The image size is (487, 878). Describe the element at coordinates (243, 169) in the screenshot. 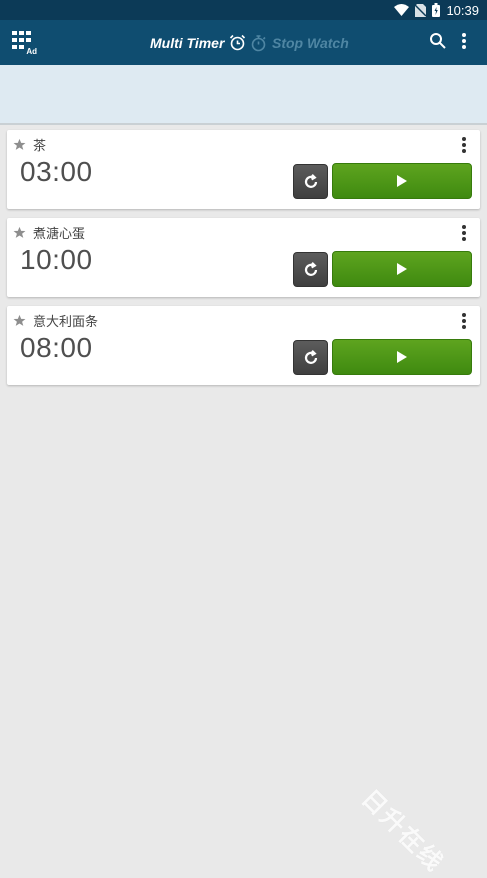

I see `timer-card: 茶 03:00` at that location.